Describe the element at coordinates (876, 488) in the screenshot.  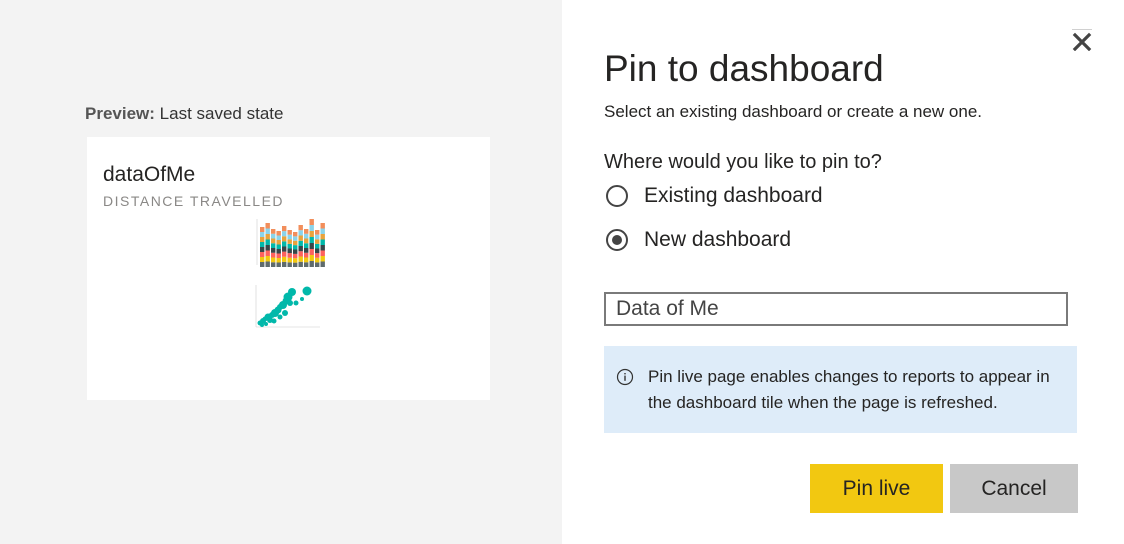
I see `pin-live-button: Pin live` at that location.